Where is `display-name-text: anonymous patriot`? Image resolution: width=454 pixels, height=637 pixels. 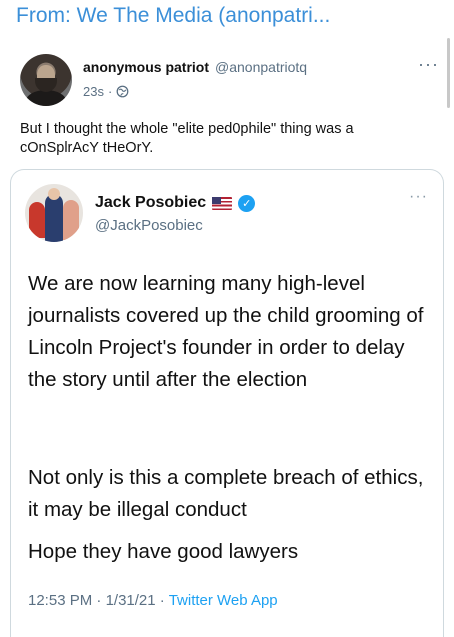
display-name-text: anonymous patriot is located at coordinates (146, 67).